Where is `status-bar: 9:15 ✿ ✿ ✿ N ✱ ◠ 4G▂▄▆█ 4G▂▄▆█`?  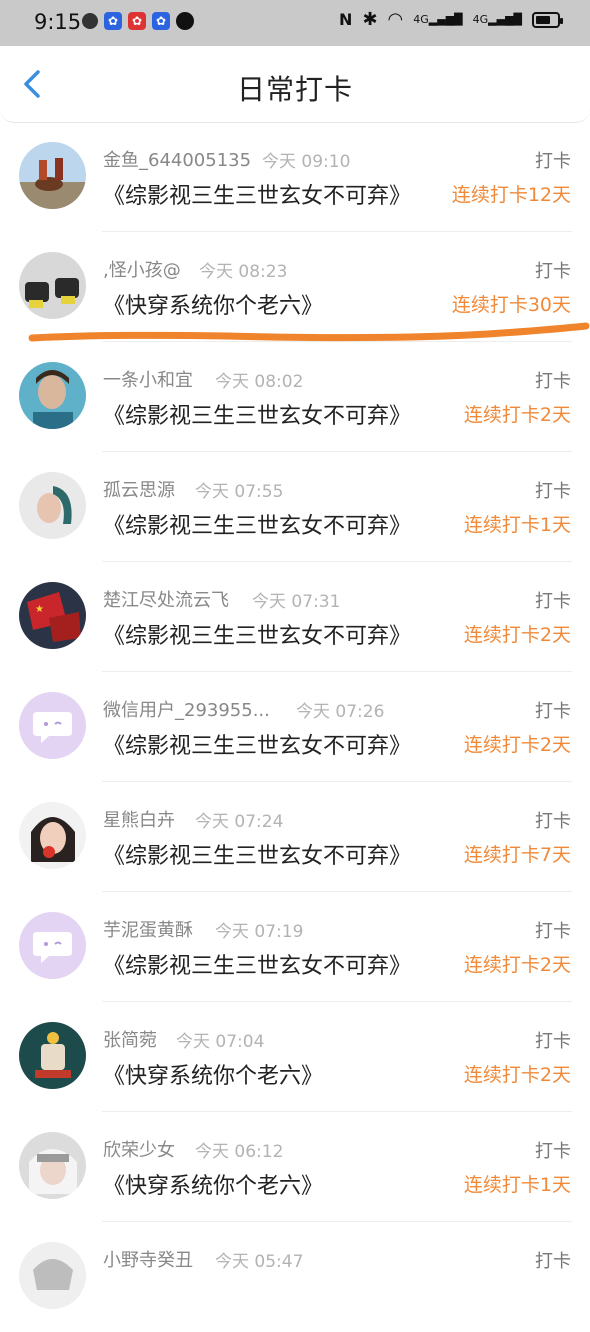
status-bar: 9:15 ✿ ✿ ✿ N ✱ ◠ 4G▂▄▆█ 4G▂▄▆█ is located at coordinates (295, 23).